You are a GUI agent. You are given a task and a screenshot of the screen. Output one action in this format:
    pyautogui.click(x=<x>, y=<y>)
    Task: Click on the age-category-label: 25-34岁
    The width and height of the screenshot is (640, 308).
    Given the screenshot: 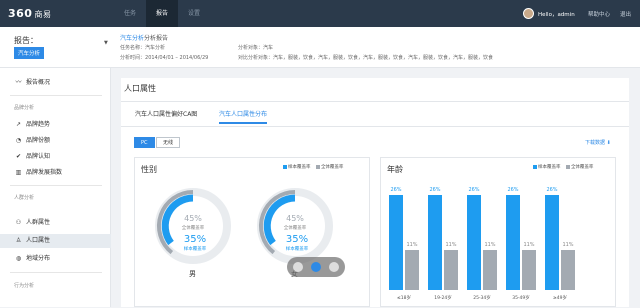 What is the action you would take?
    pyautogui.click(x=482, y=298)
    